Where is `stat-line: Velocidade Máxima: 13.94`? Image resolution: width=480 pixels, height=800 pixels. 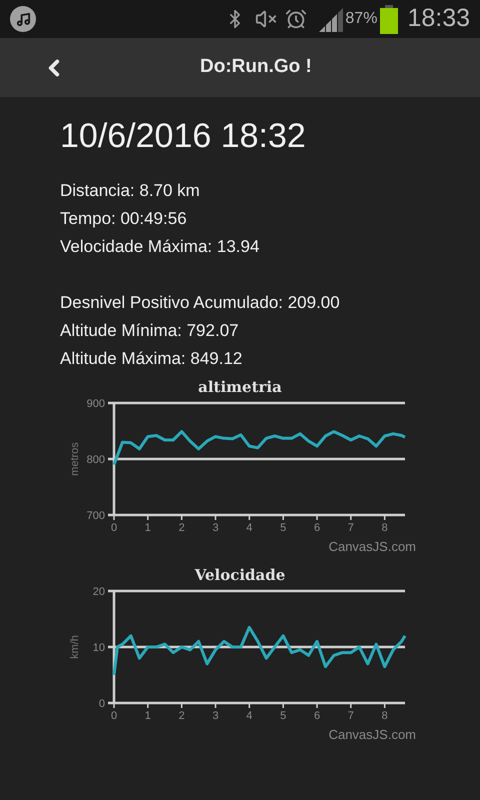 stat-line: Velocidade Máxima: 13.94 is located at coordinates (160, 247).